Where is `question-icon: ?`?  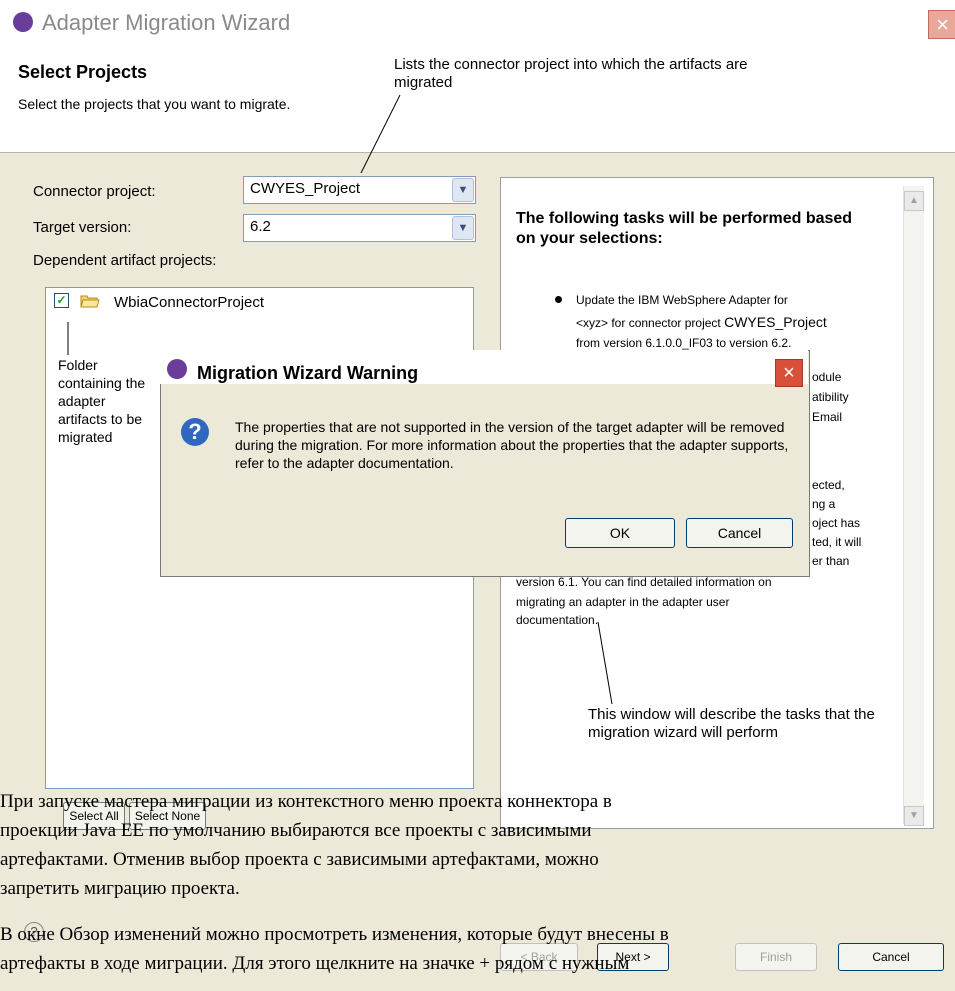 question-icon: ? is located at coordinates (195, 432).